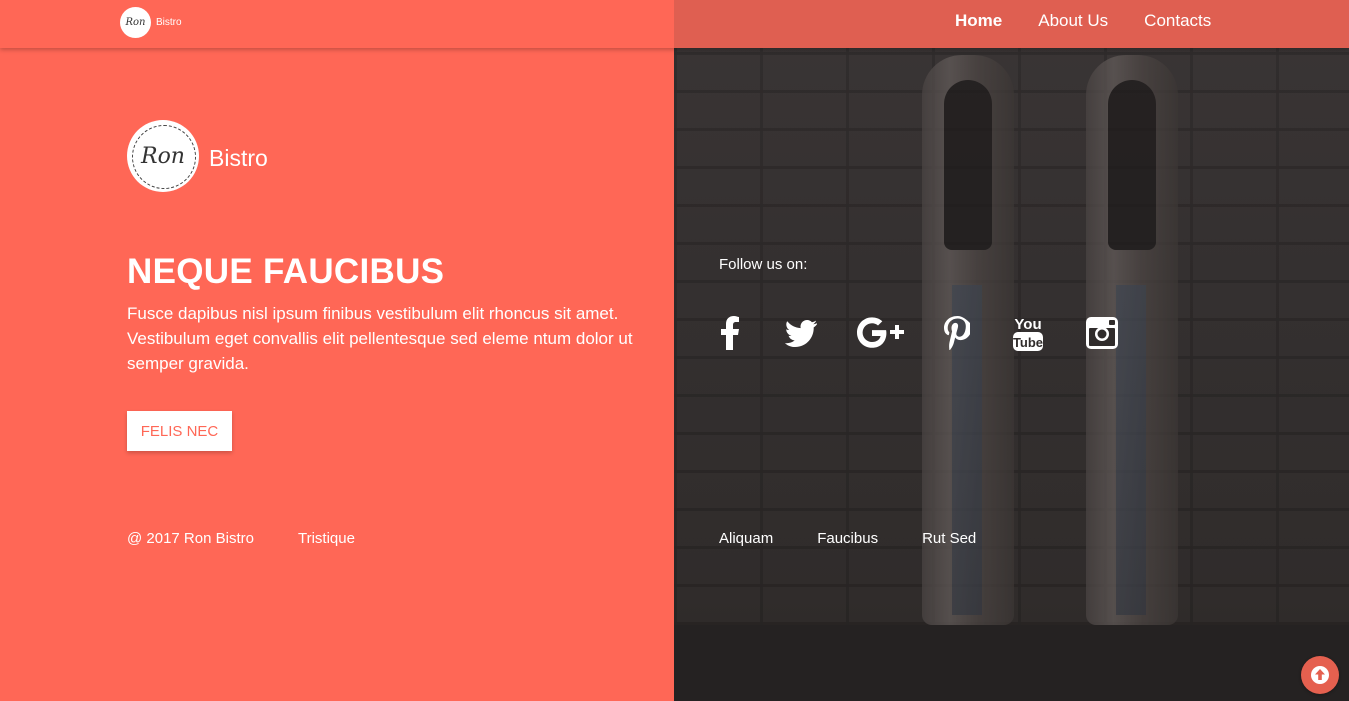  I want to click on footer-link-faucibus: Faucibus, so click(847, 538).